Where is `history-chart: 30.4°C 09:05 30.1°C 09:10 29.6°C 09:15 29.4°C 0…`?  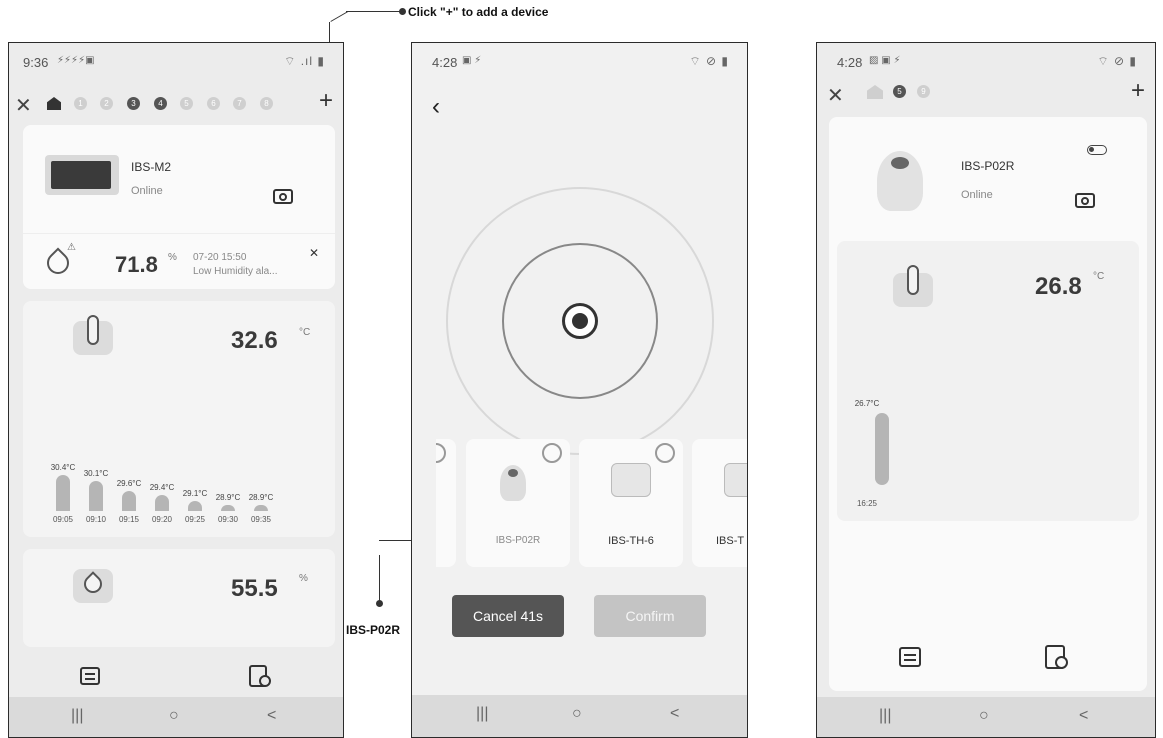
history-chart: 30.4°C 09:05 30.1°C 09:10 29.6°C 09:15 29.4°C 0… is located at coordinates (179, 494).